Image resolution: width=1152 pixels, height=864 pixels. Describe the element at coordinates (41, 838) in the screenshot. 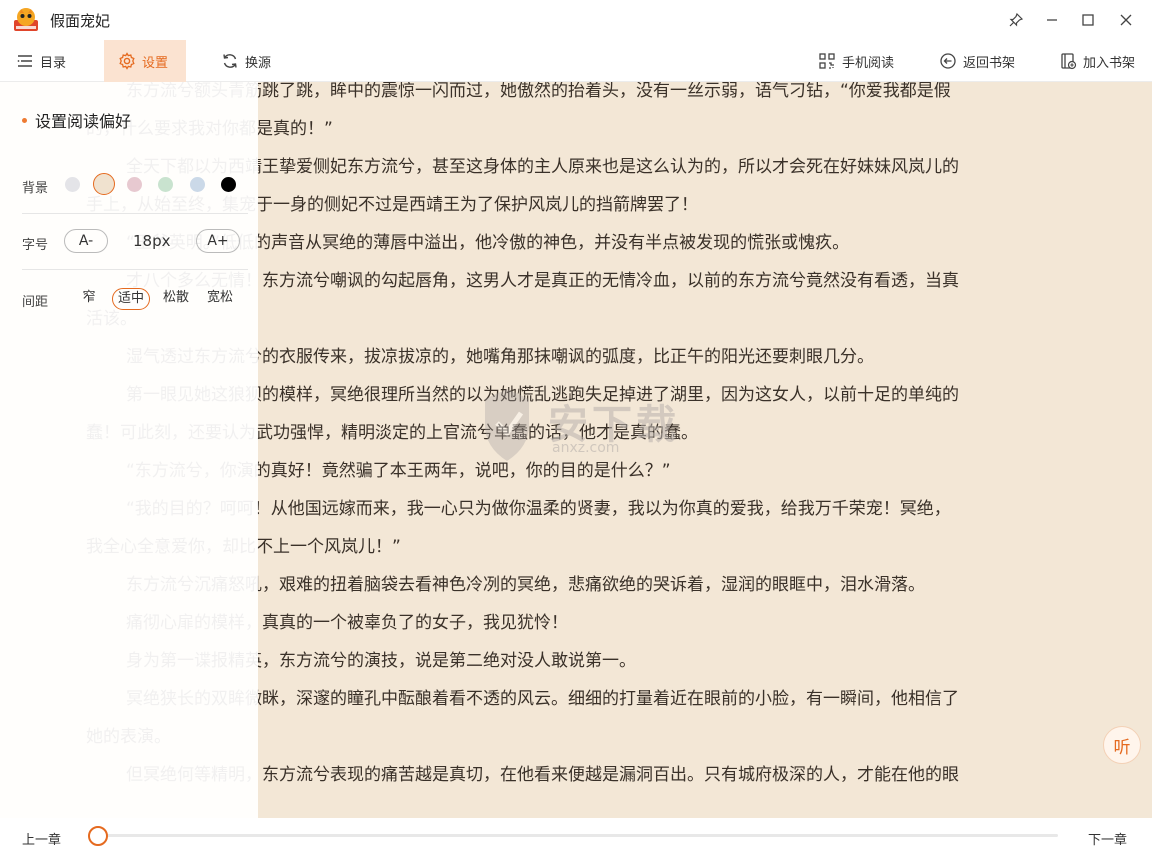

I see `prev-chapter-button: 上一章` at that location.